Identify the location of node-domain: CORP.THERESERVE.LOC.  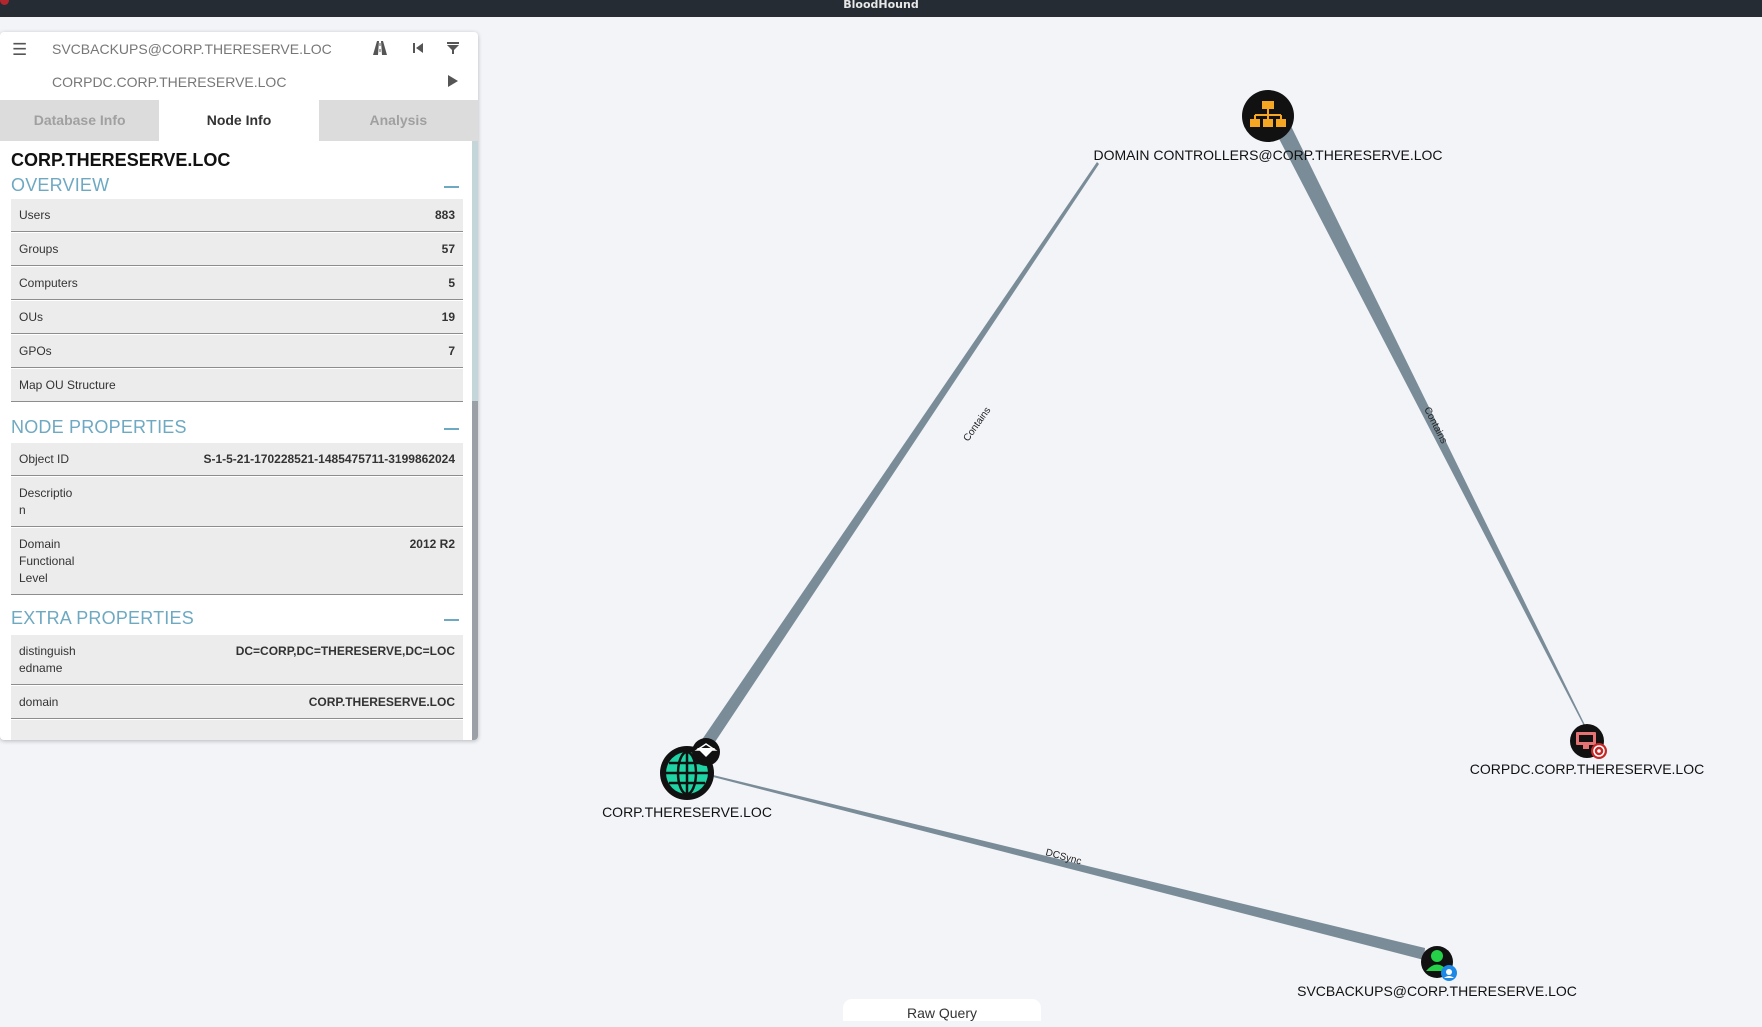
(687, 779).